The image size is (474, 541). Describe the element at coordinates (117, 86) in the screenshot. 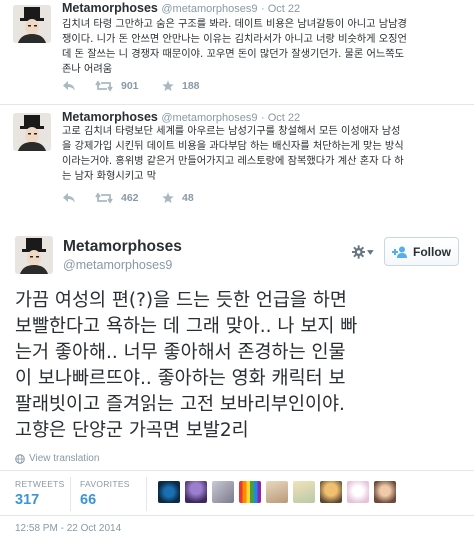

I see `retweet-button: 901` at that location.